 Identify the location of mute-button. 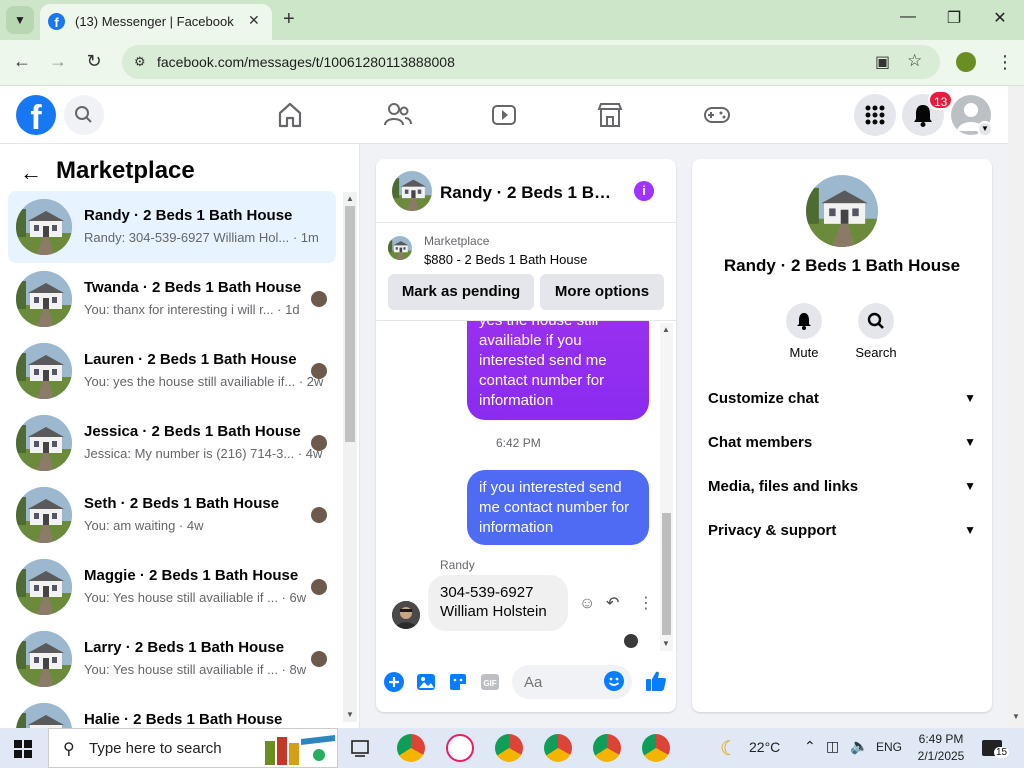
(804, 321).